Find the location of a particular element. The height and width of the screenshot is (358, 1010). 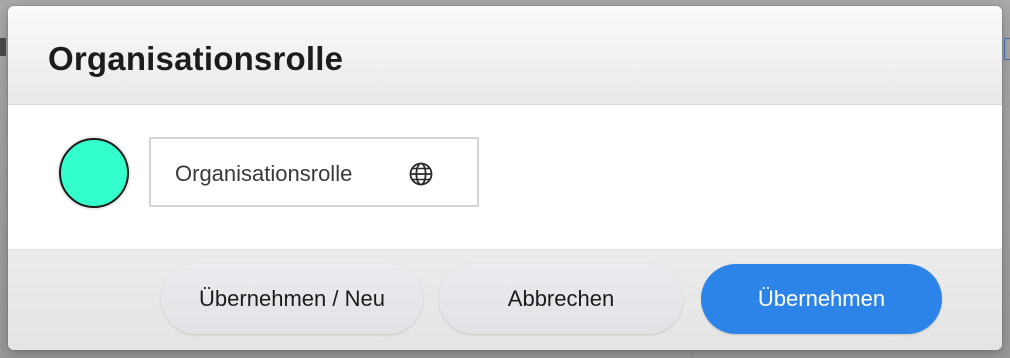

role-name-field: Organisationsrolle is located at coordinates (314, 172).